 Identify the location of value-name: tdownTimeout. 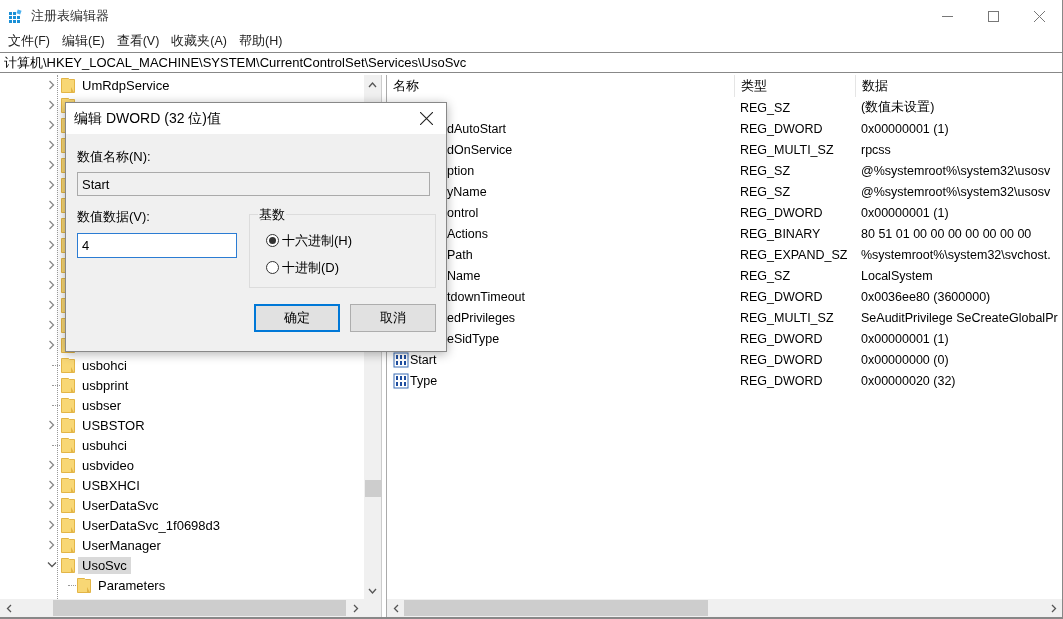
(486, 296).